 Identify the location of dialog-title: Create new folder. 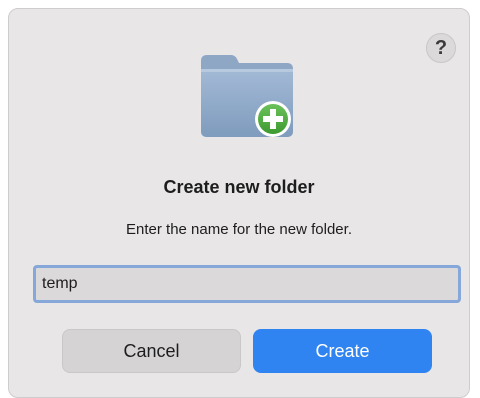
(239, 187).